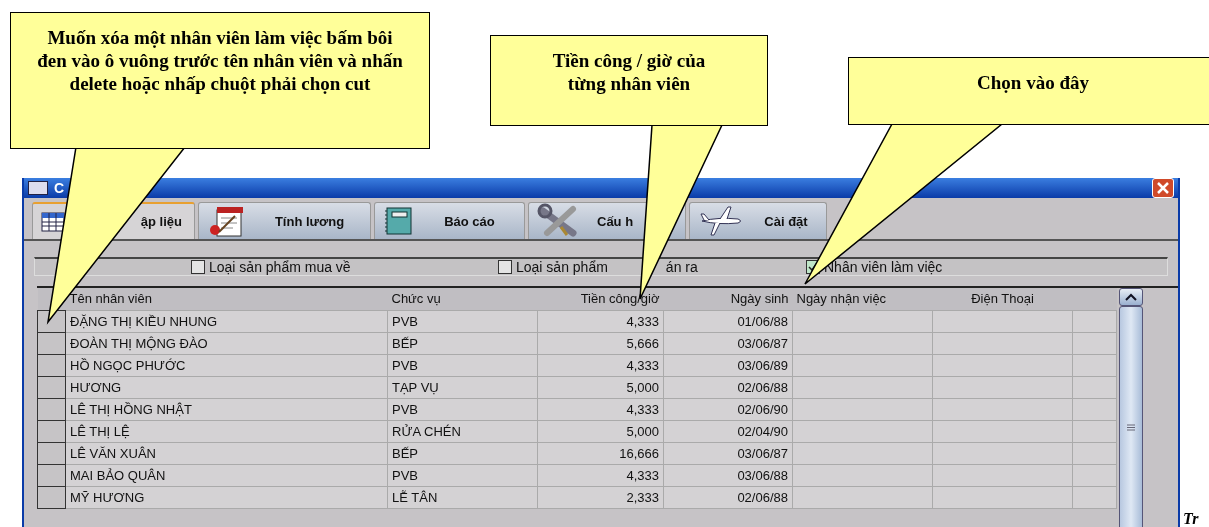 The height and width of the screenshot is (527, 1209). I want to click on tab: Tính lương, so click(284, 220).